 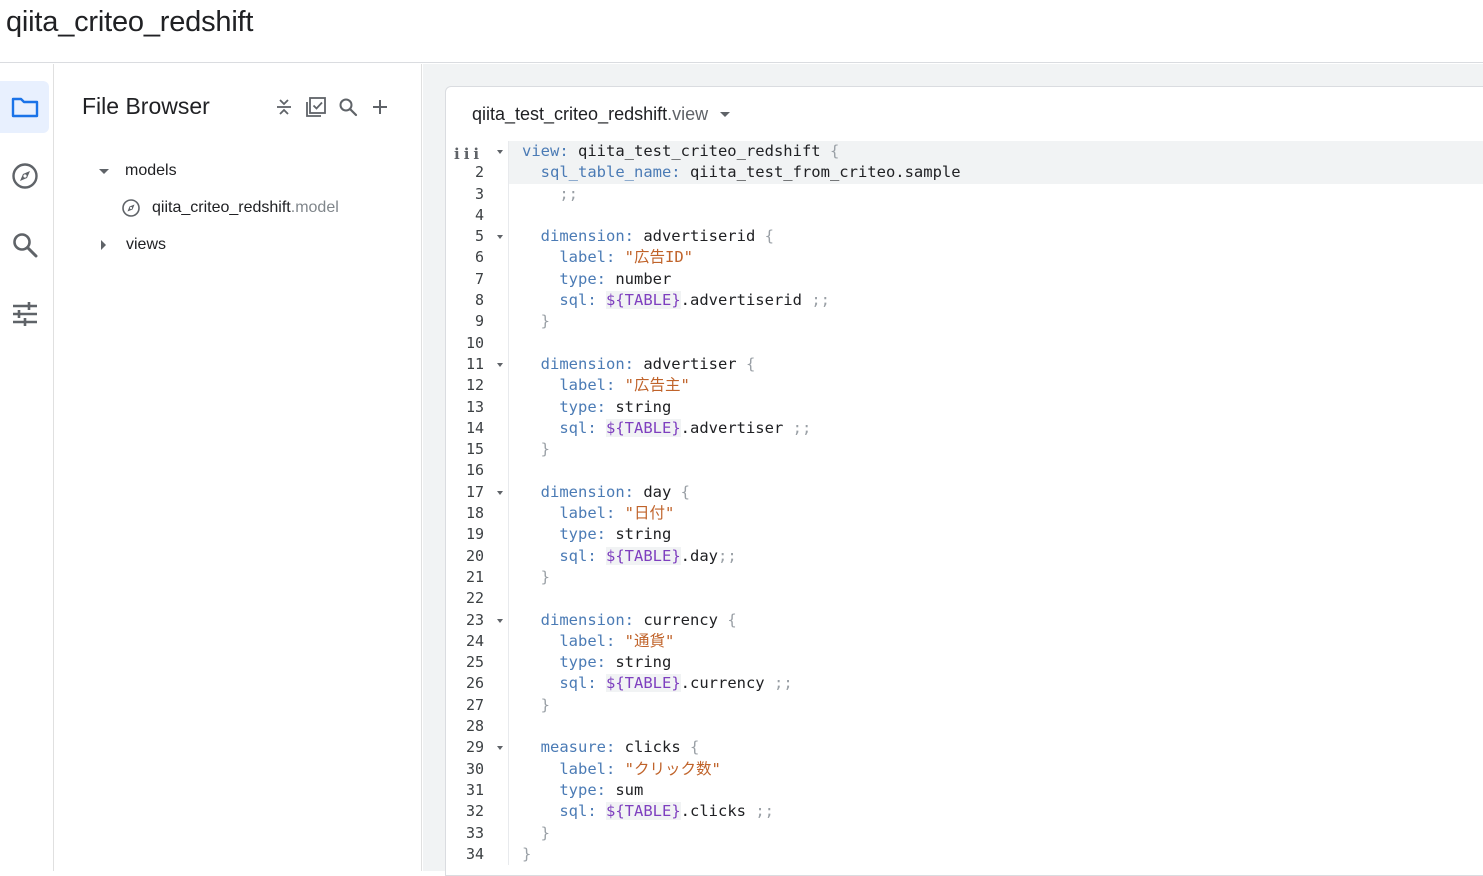 I want to click on code-line: 11 dimension: advertiser {, so click(x=964, y=364).